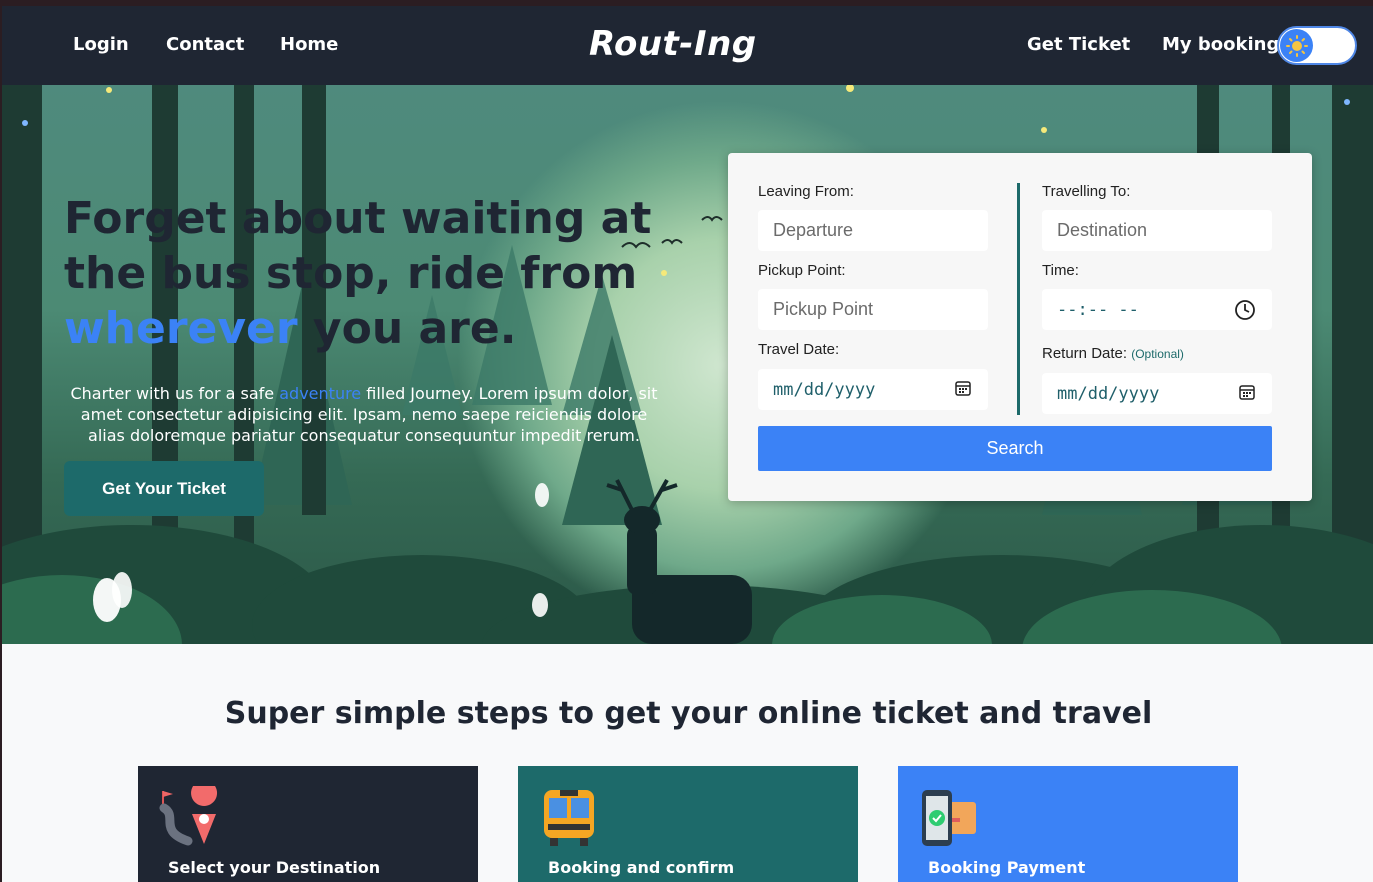  I want to click on bus-icon, so click(569, 819).